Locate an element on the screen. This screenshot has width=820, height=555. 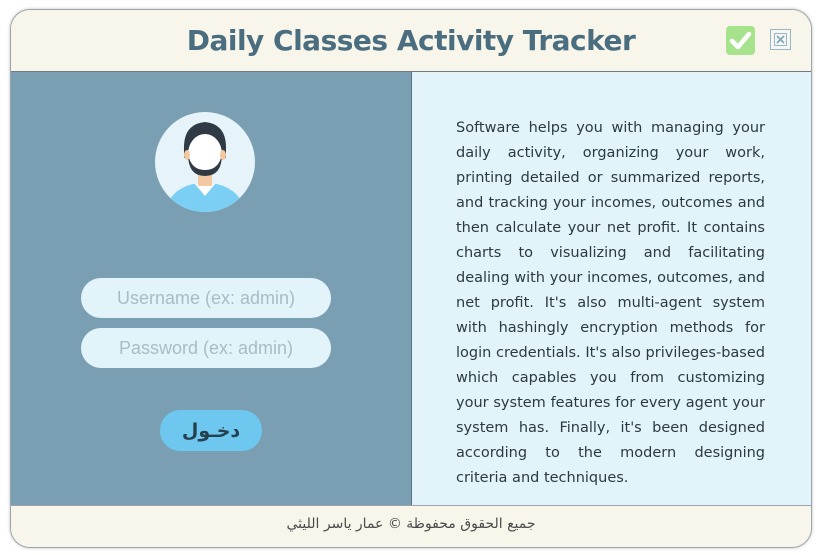
title-bar: Daily Classes Activity Tracker is located at coordinates (411, 41).